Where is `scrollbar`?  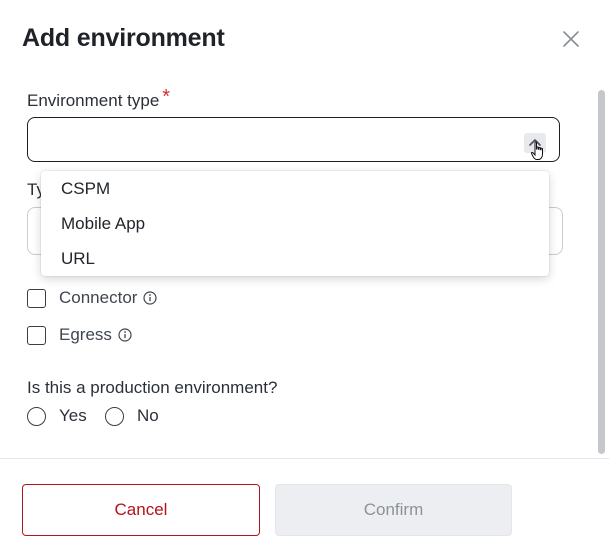 scrollbar is located at coordinates (601, 272).